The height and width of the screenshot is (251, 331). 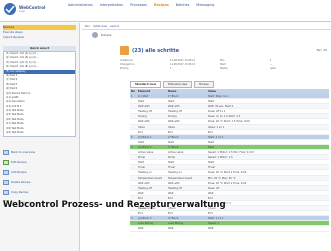 I want to click on table-cell: (3) Block 2, so click(x=145, y=147).